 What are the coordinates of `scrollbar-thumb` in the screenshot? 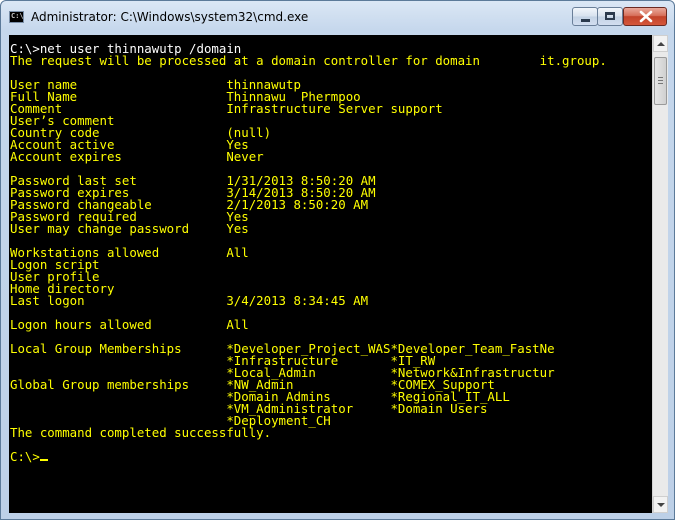 It's located at (660, 81).